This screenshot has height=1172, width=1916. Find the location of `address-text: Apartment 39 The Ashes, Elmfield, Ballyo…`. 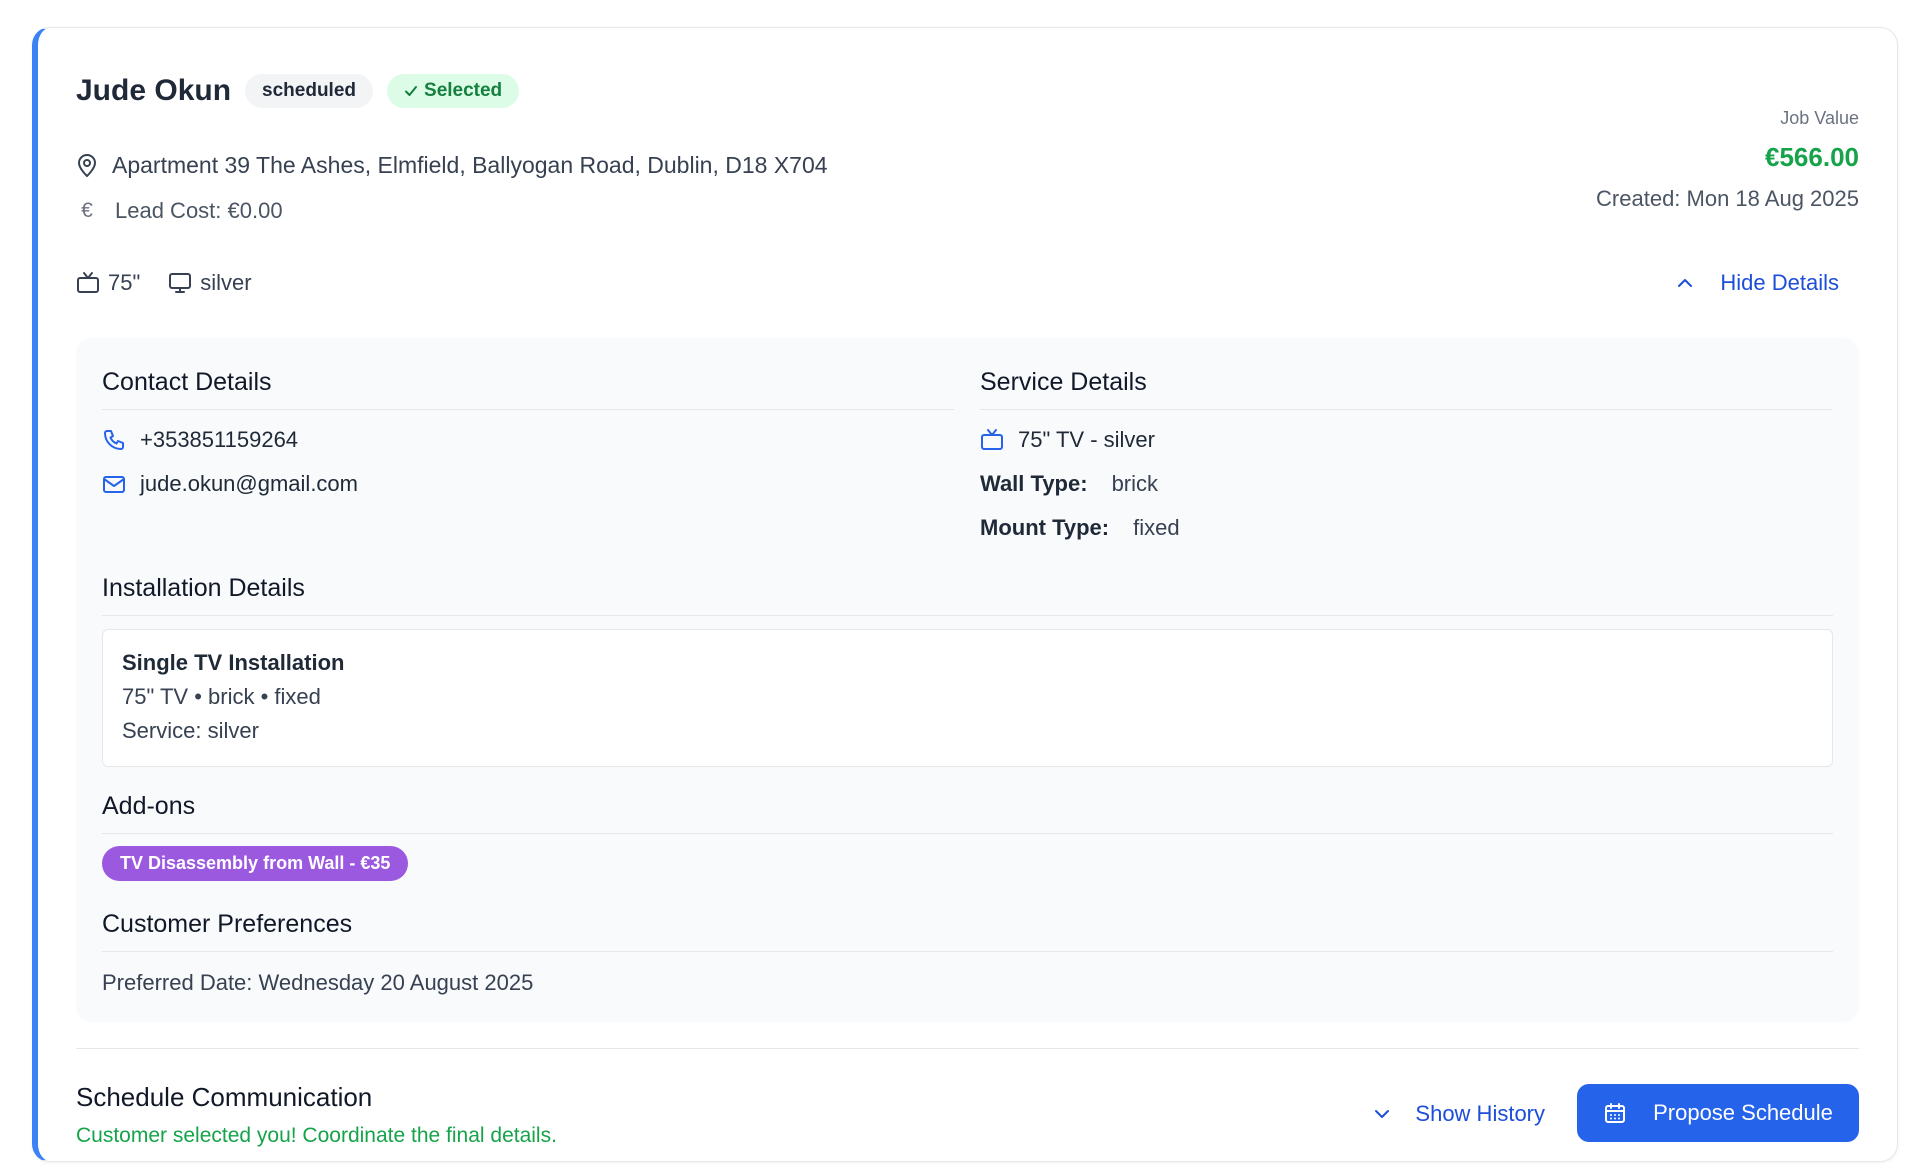

address-text: Apartment 39 The Ashes, Elmfield, Ballyo… is located at coordinates (470, 165).